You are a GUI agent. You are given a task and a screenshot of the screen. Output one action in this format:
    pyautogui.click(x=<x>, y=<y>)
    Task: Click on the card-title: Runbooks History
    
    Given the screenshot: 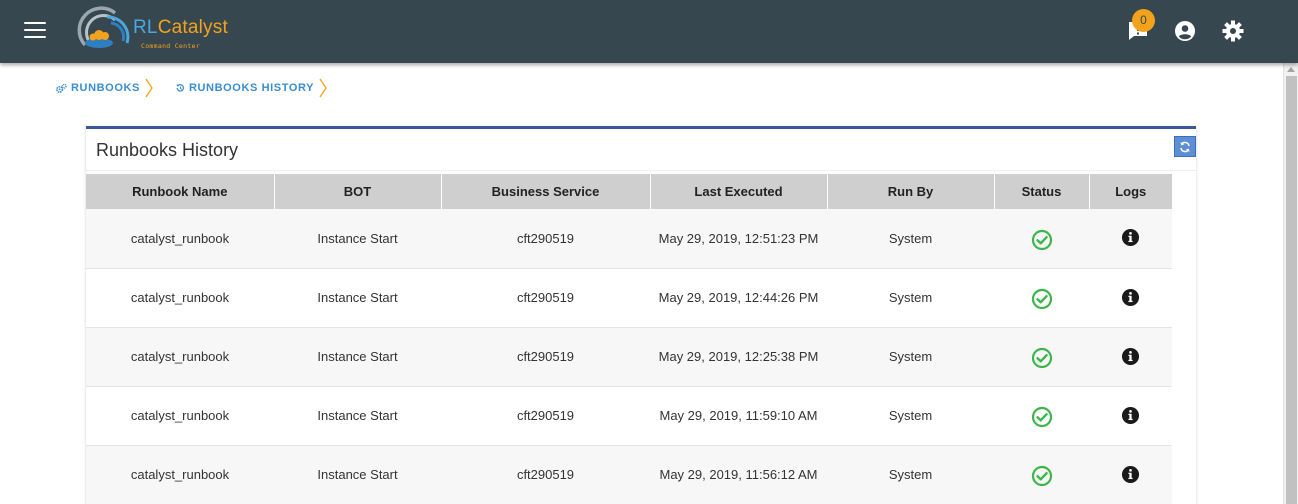 What is the action you would take?
    pyautogui.click(x=167, y=150)
    